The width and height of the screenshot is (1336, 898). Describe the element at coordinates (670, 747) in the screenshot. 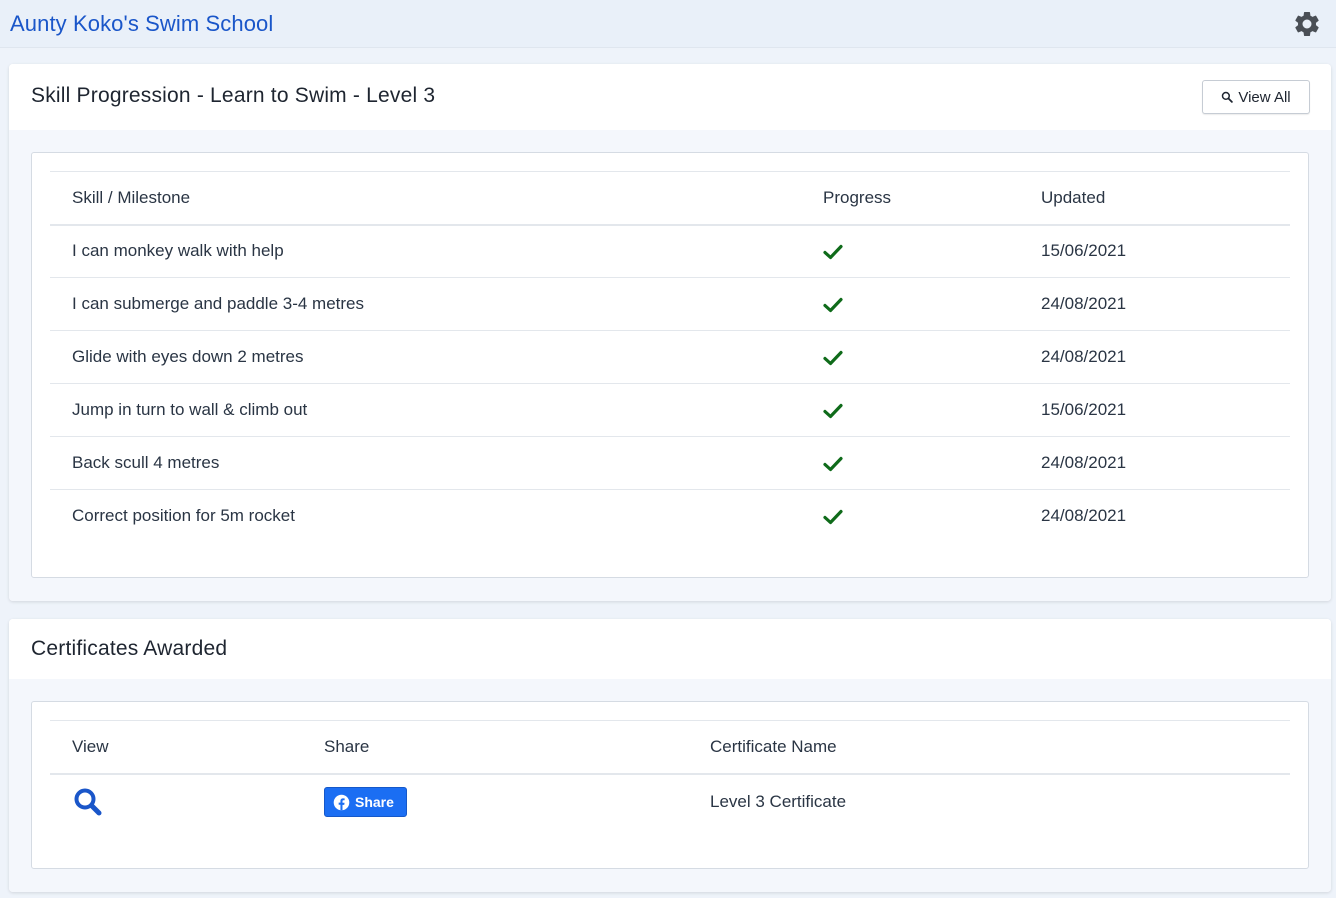

I see `certificates-table-header-row: View Share Certificate Name` at that location.